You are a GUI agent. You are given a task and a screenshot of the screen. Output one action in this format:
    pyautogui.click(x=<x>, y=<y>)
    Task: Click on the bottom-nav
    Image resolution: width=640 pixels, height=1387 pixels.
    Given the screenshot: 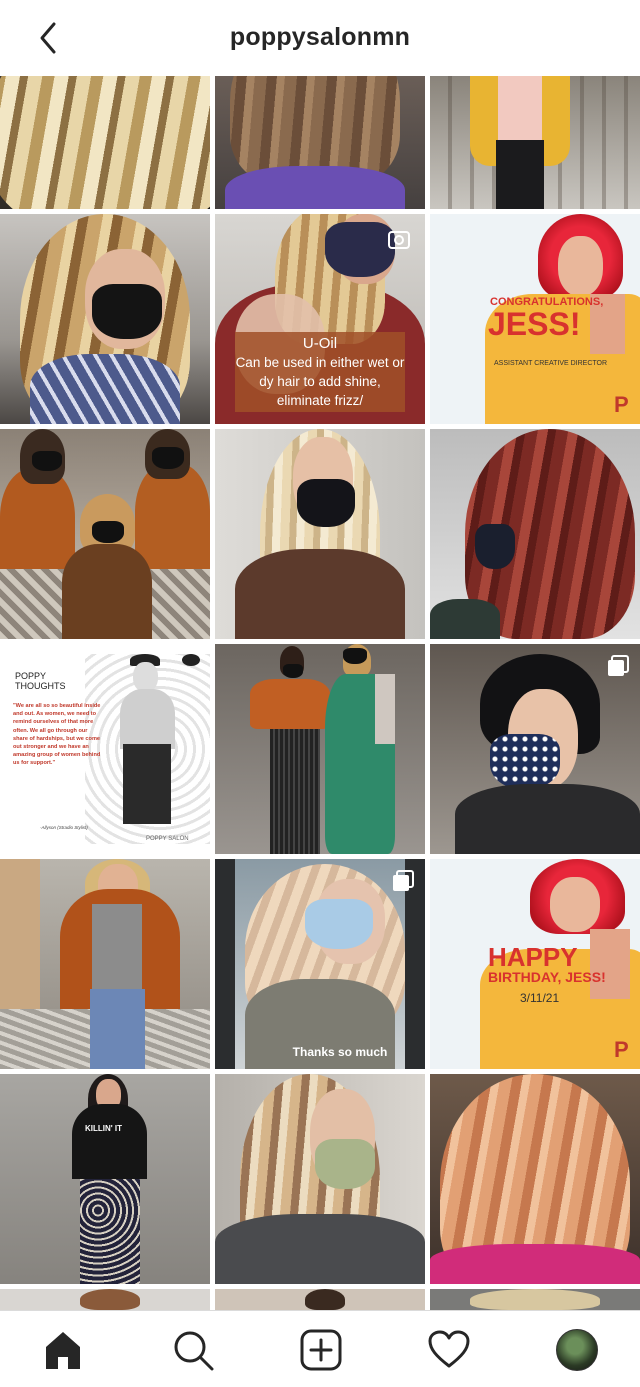 What is the action you would take?
    pyautogui.click(x=320, y=1348)
    